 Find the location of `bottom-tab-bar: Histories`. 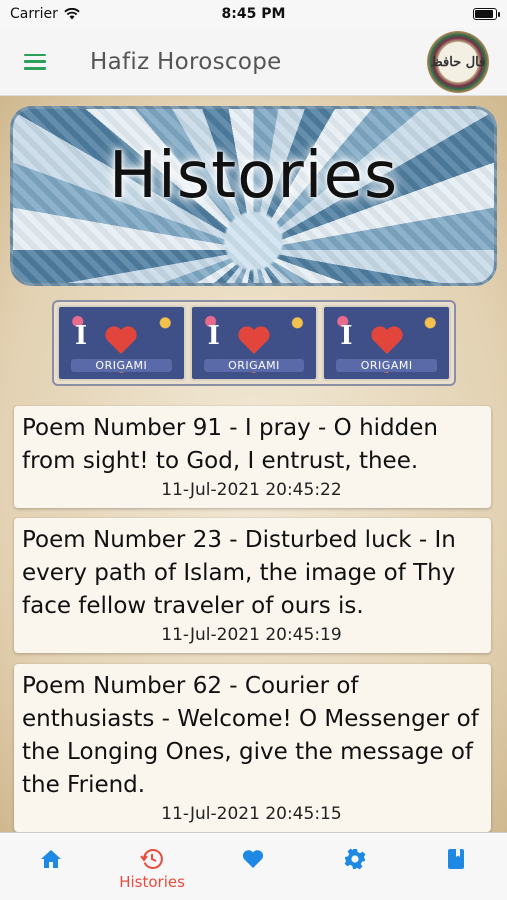

bottom-tab-bar: Histories is located at coordinates (253, 866).